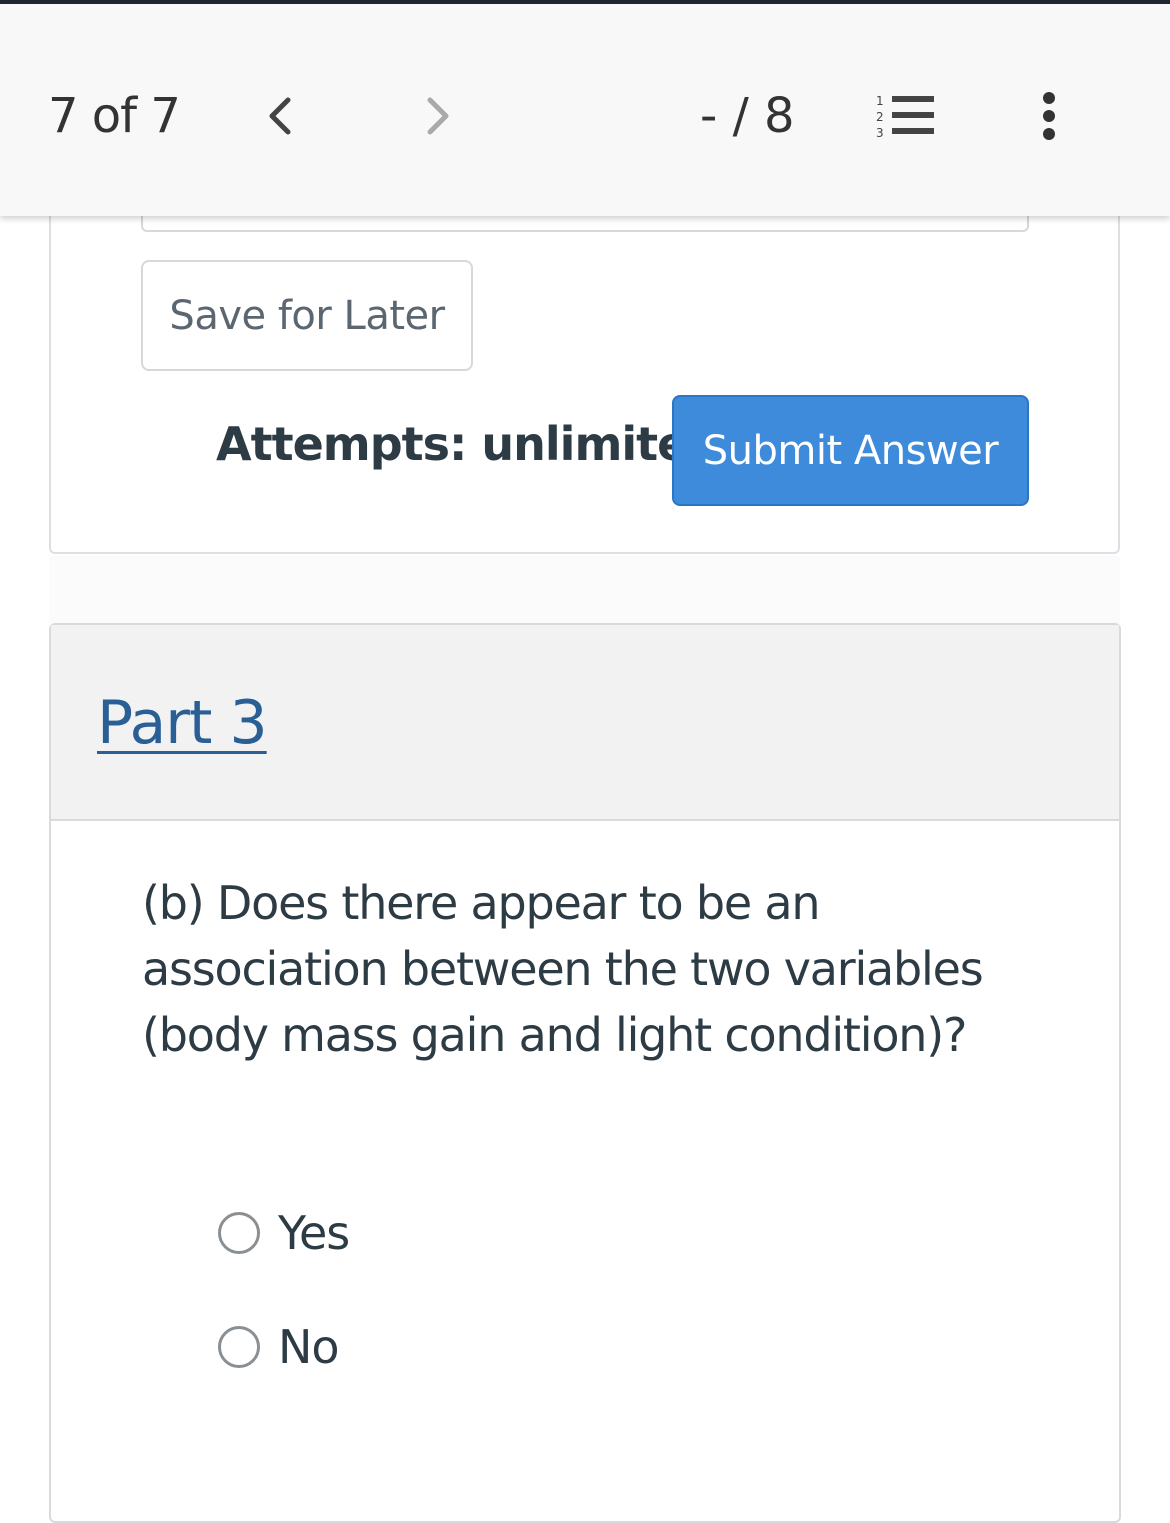  Describe the element at coordinates (585, 110) in the screenshot. I see `top-navigation-bar: 7 of 7 - / 8 1 2 3` at that location.